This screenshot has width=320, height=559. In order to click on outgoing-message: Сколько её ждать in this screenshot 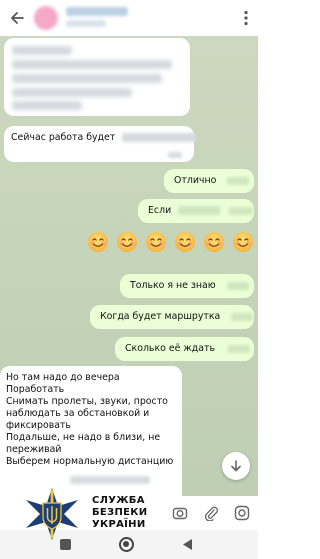, I will do `click(184, 349)`.